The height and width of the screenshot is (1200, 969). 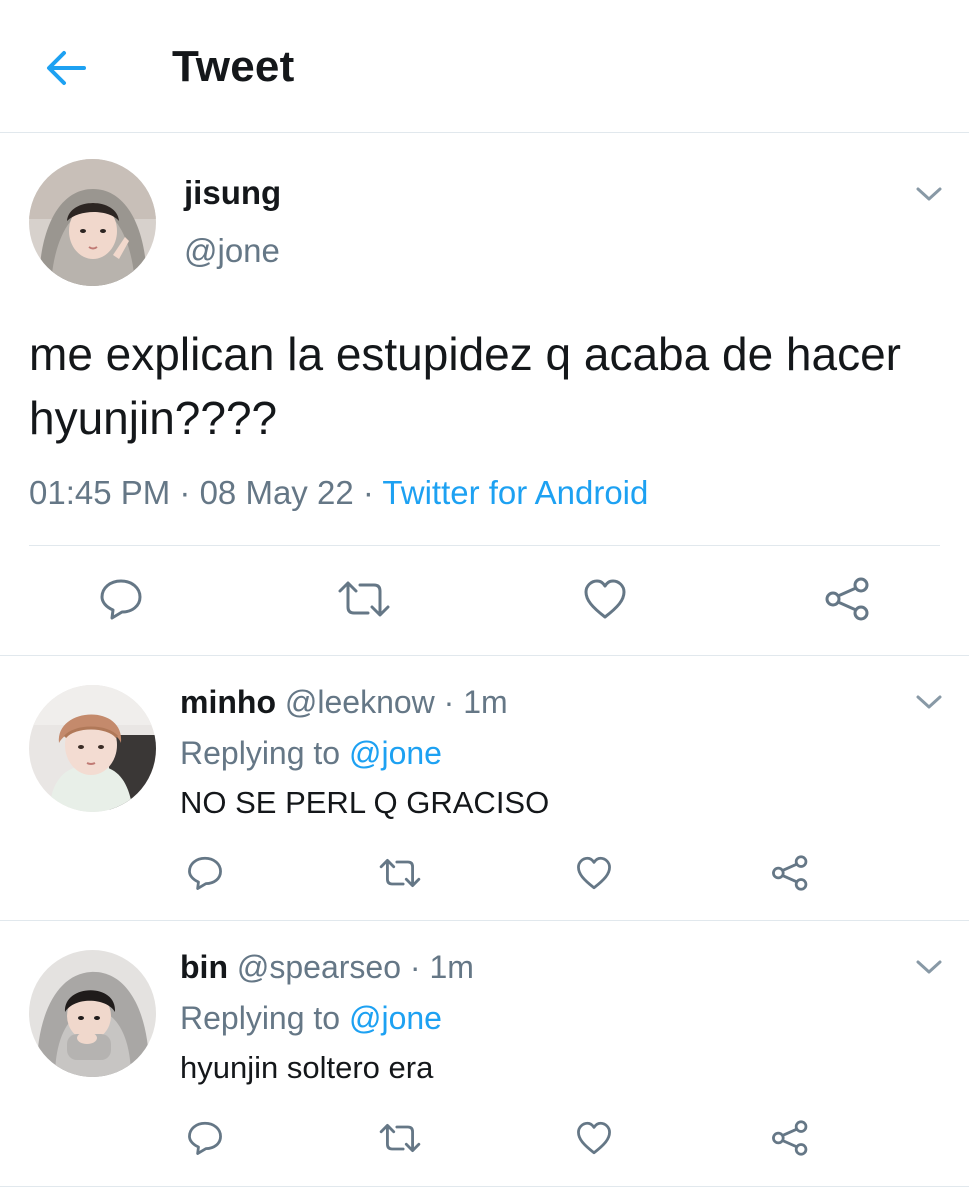 I want to click on author-name: jisung, so click(x=232, y=193).